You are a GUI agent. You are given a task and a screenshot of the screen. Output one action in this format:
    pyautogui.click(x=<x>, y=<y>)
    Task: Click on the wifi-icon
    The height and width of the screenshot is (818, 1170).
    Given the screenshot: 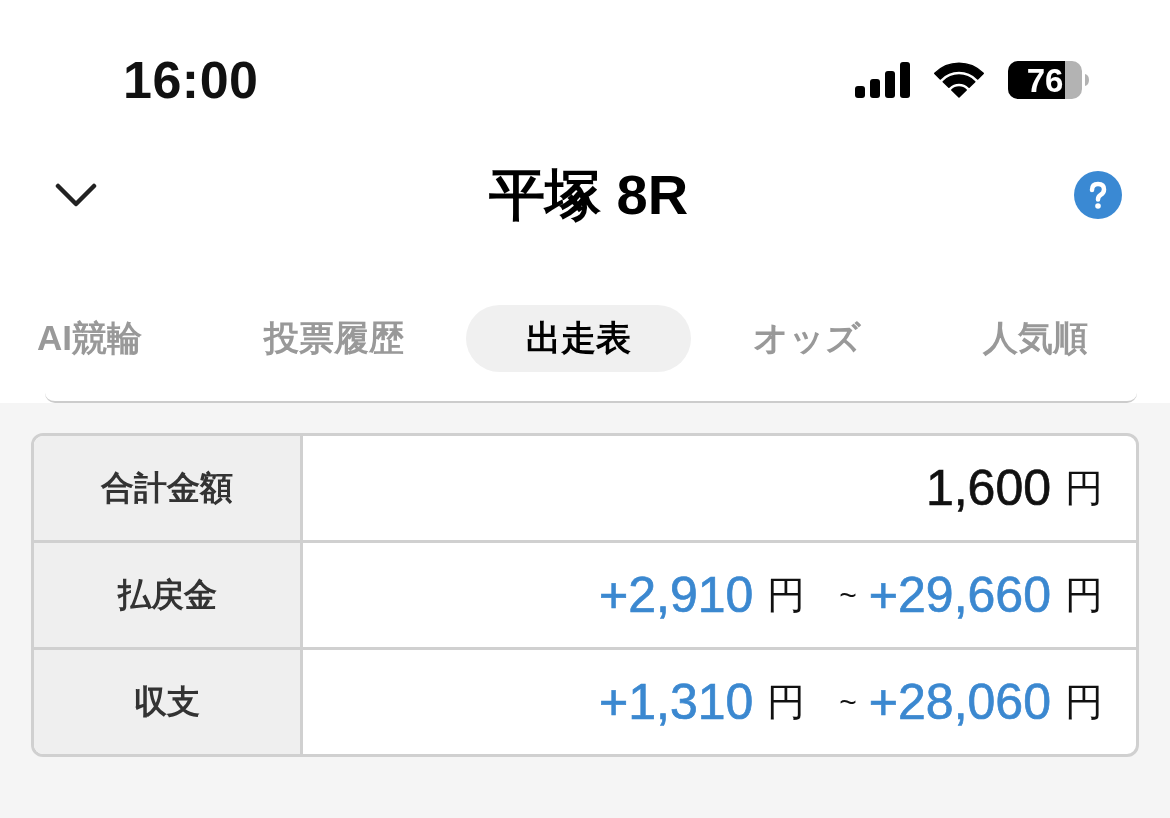 What is the action you would take?
    pyautogui.click(x=959, y=80)
    